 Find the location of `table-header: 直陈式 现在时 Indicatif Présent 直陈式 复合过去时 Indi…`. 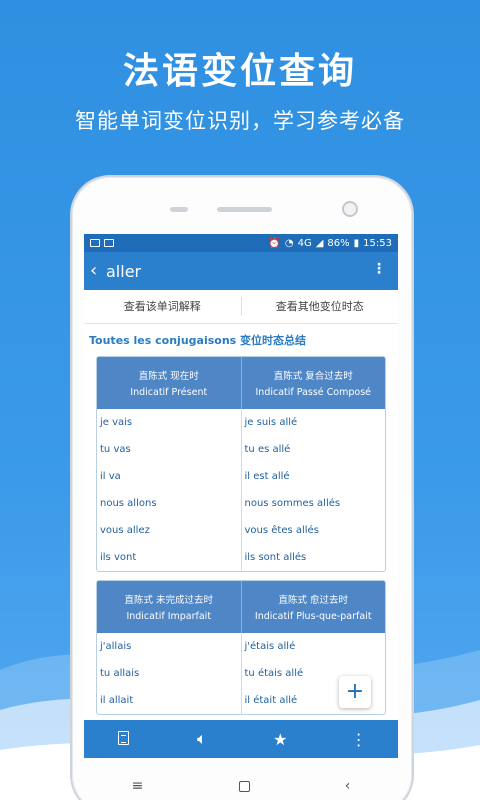

table-header: 直陈式 现在时 Indicatif Présent 直陈式 复合过去时 Indi… is located at coordinates (241, 383).